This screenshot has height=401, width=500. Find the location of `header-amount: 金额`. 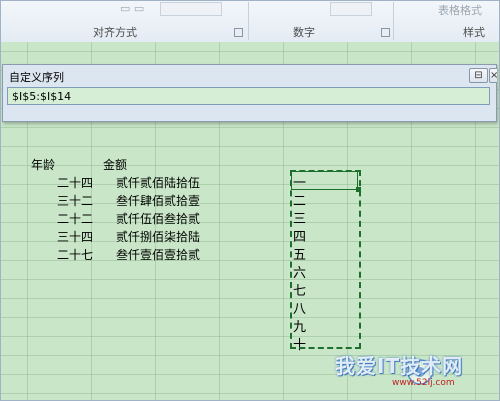

header-amount: 金额 is located at coordinates (115, 165).